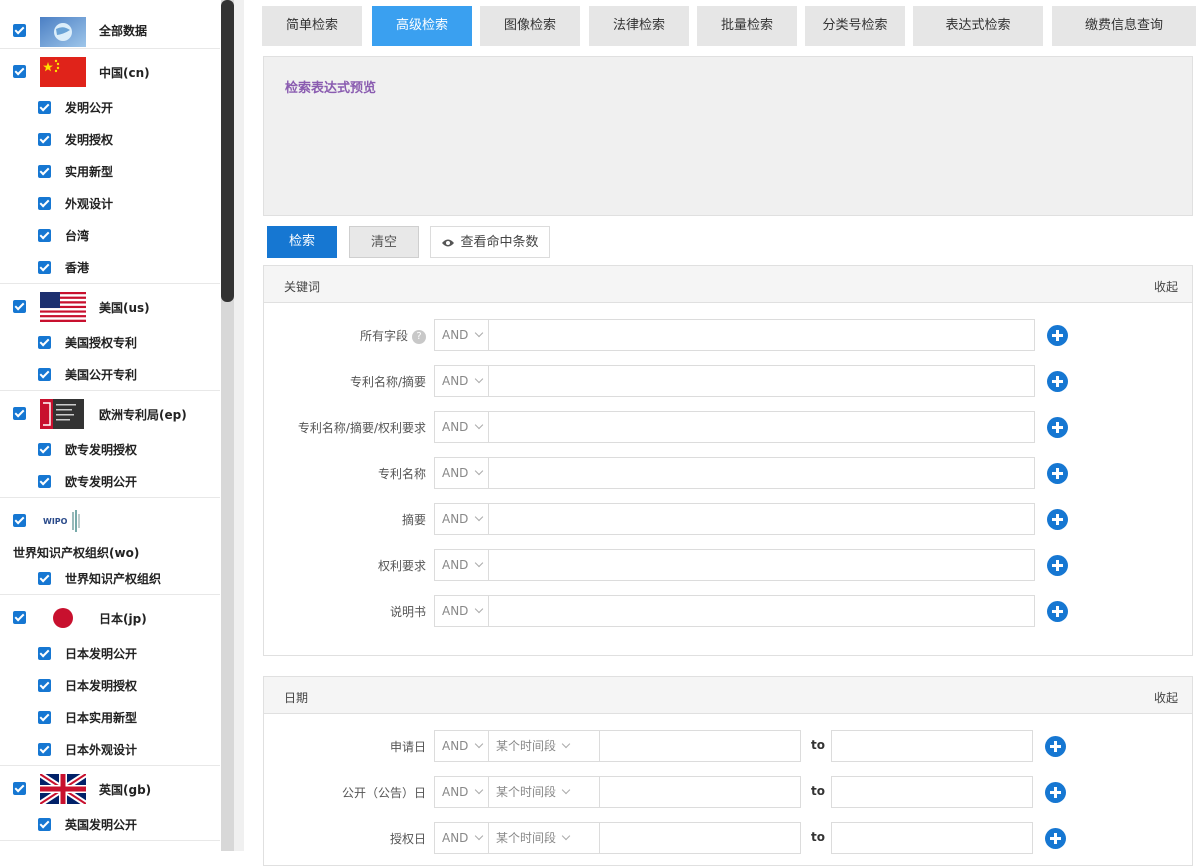  What do you see at coordinates (1124, 26) in the screenshot?
I see `tab-7: 缴费信息查询` at bounding box center [1124, 26].